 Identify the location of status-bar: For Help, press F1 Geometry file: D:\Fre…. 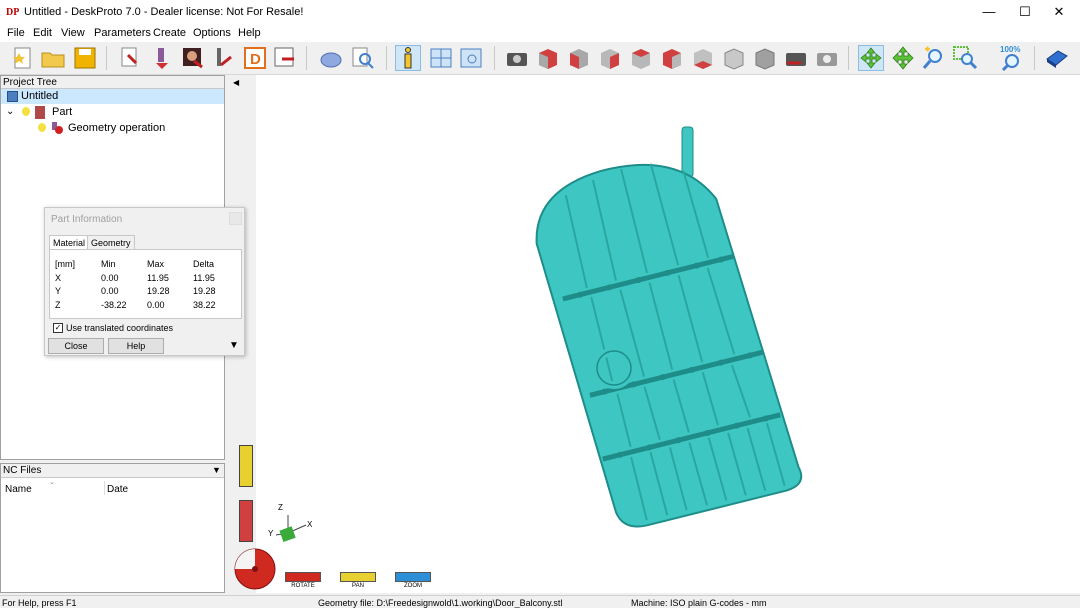
(540, 601).